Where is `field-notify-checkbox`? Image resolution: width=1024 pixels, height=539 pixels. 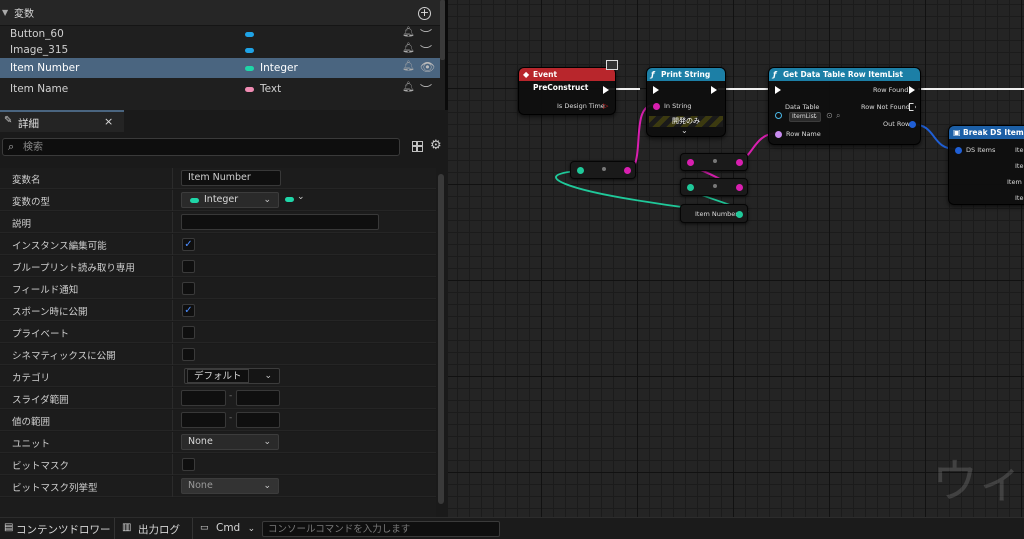
field-notify-checkbox is located at coordinates (188, 288).